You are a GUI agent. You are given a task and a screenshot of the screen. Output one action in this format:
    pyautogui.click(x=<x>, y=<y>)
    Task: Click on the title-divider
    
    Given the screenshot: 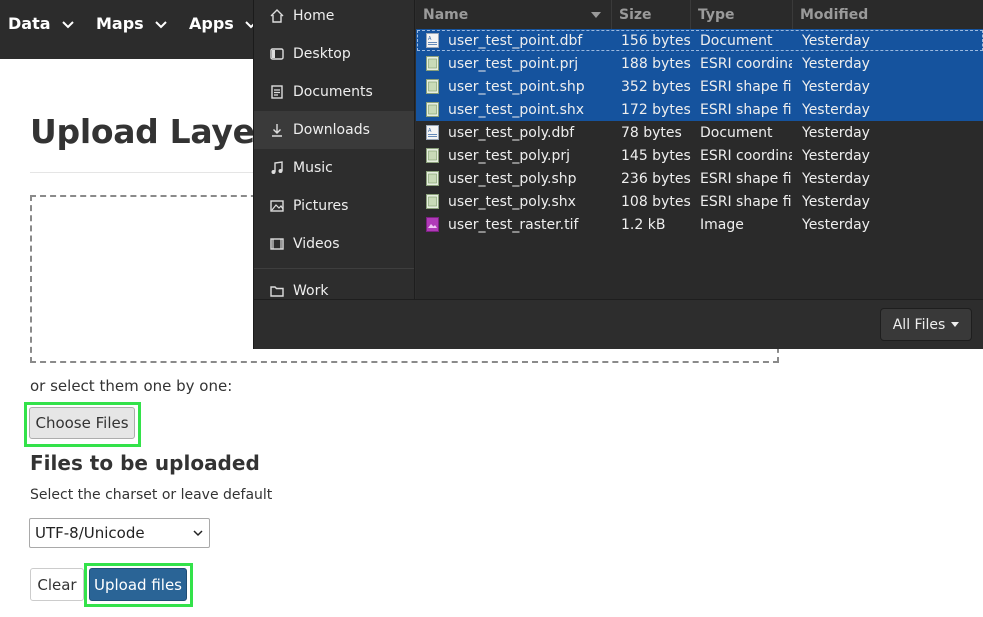 What is the action you would take?
    pyautogui.click(x=150, y=172)
    